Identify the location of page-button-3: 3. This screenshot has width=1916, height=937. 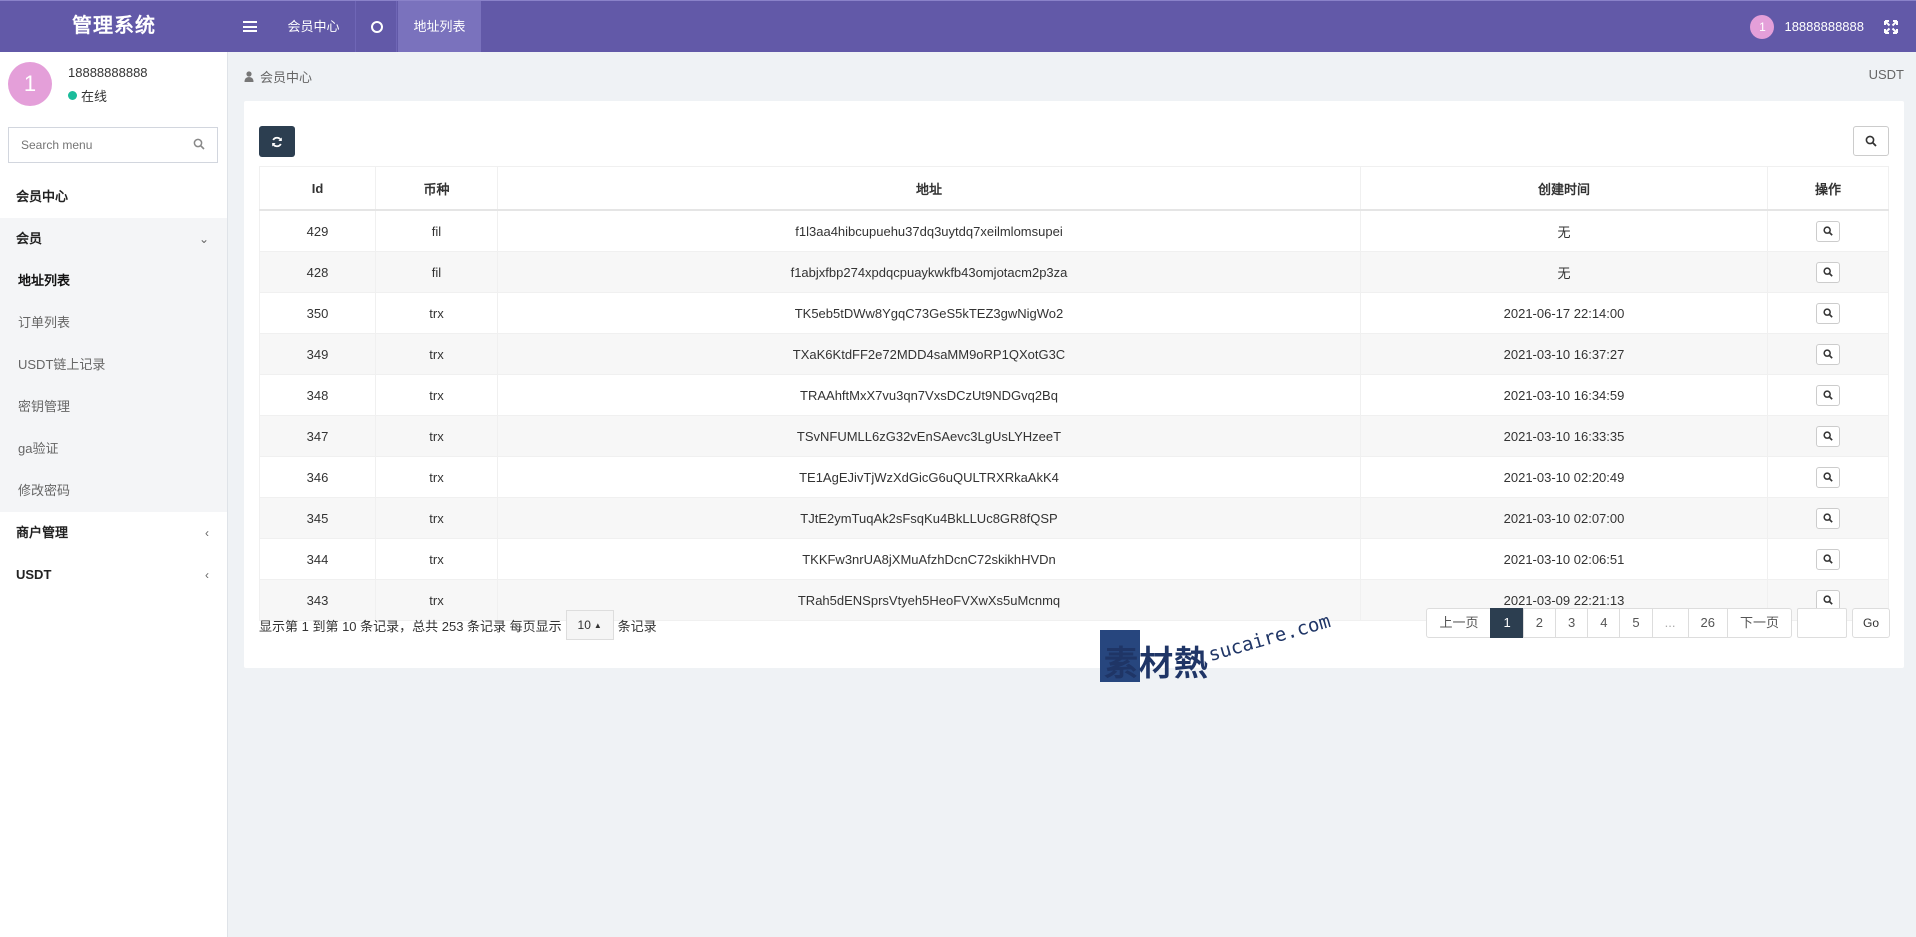
(1571, 623).